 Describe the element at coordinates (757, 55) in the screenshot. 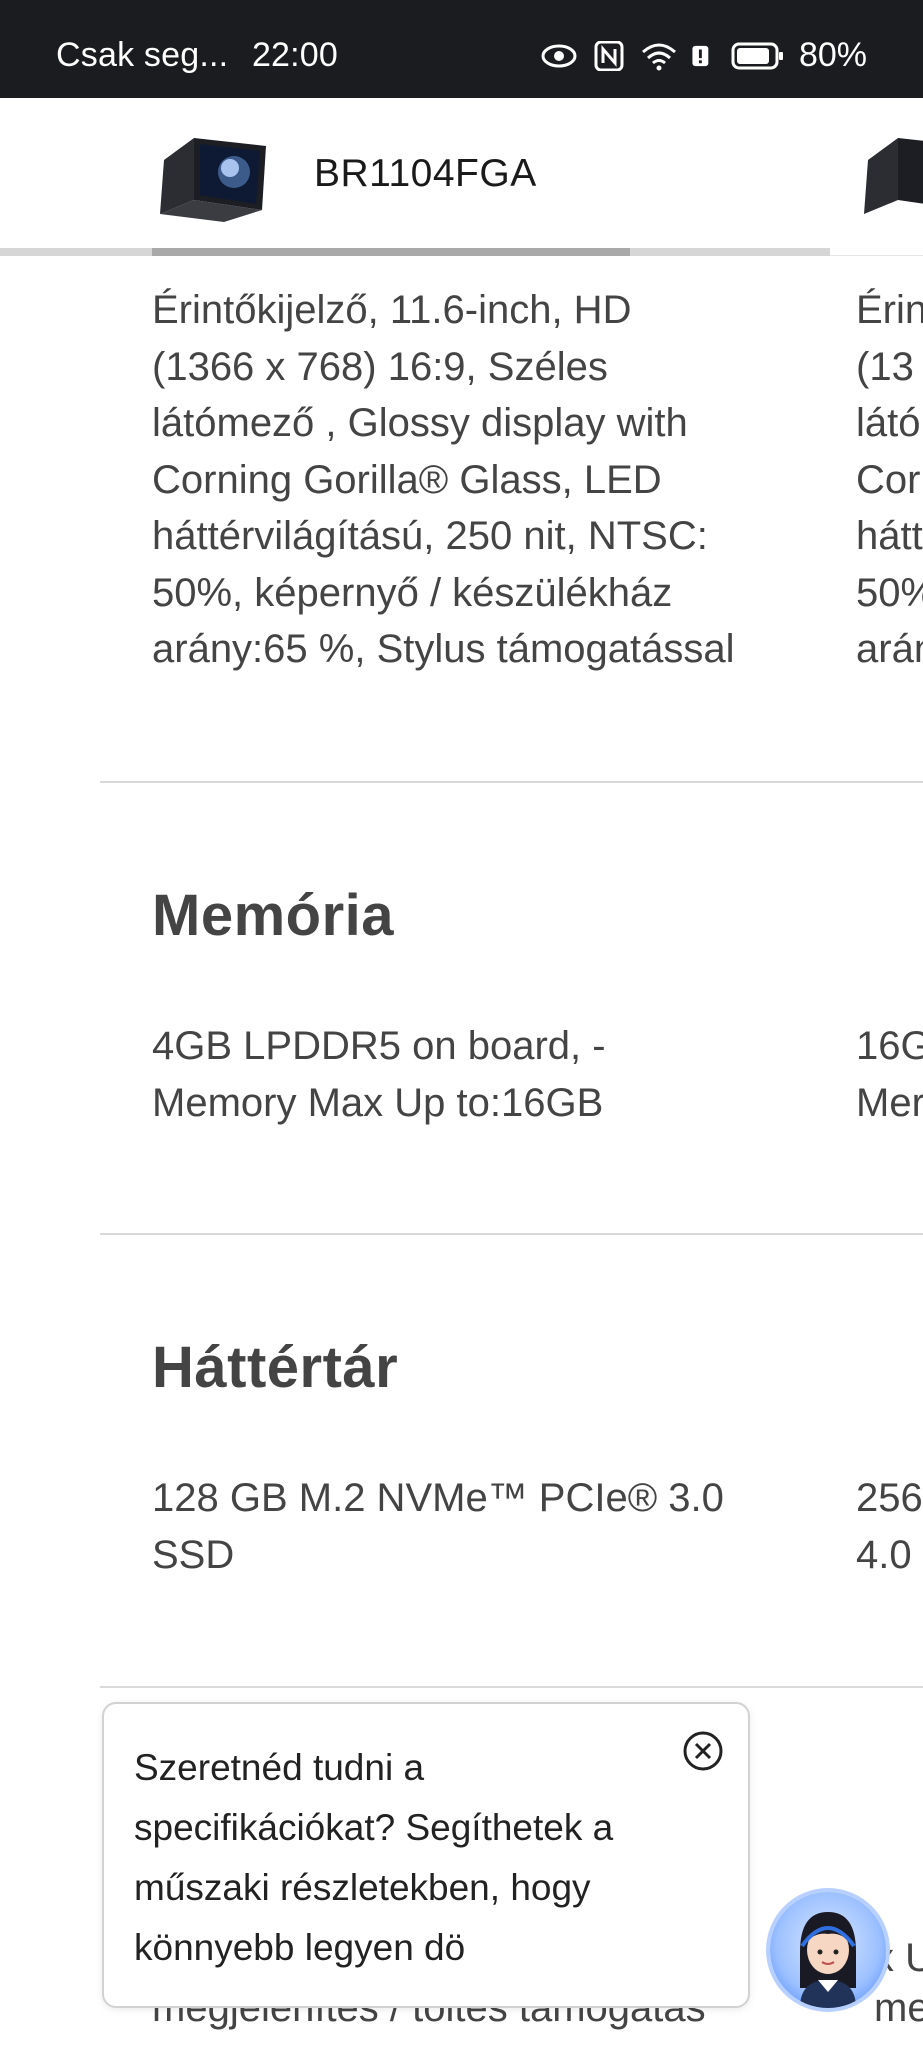

I see `battery-icon` at that location.